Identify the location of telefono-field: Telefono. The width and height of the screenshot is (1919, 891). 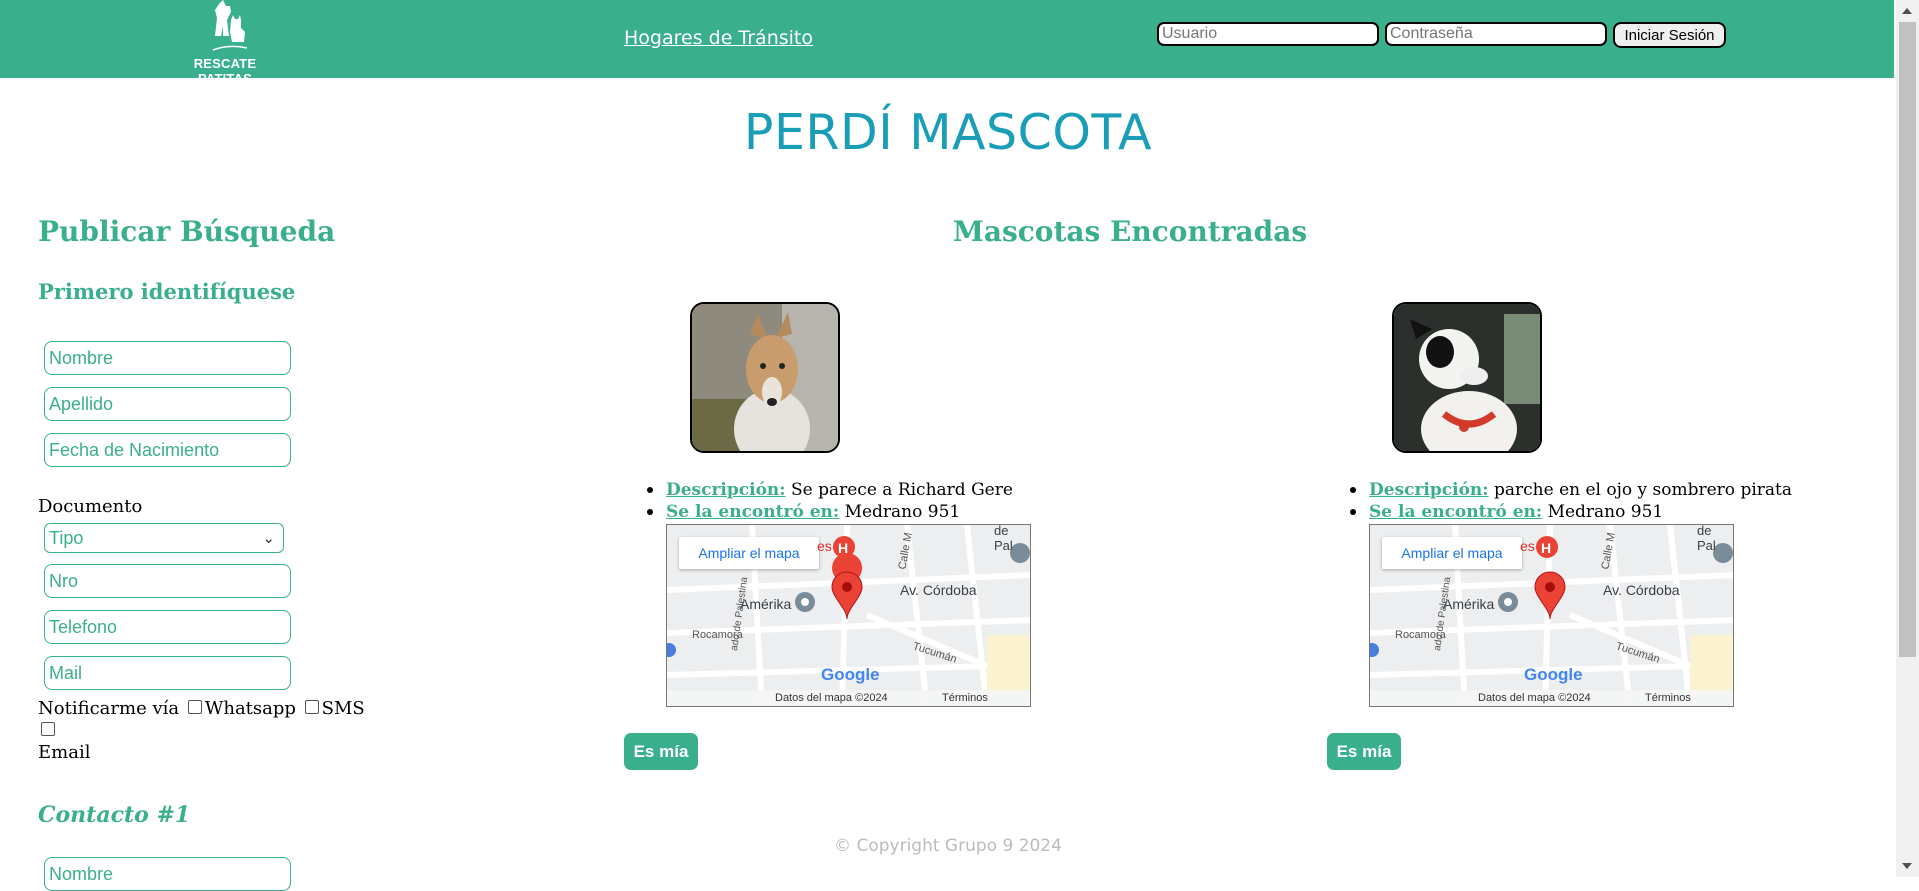
(167, 627).